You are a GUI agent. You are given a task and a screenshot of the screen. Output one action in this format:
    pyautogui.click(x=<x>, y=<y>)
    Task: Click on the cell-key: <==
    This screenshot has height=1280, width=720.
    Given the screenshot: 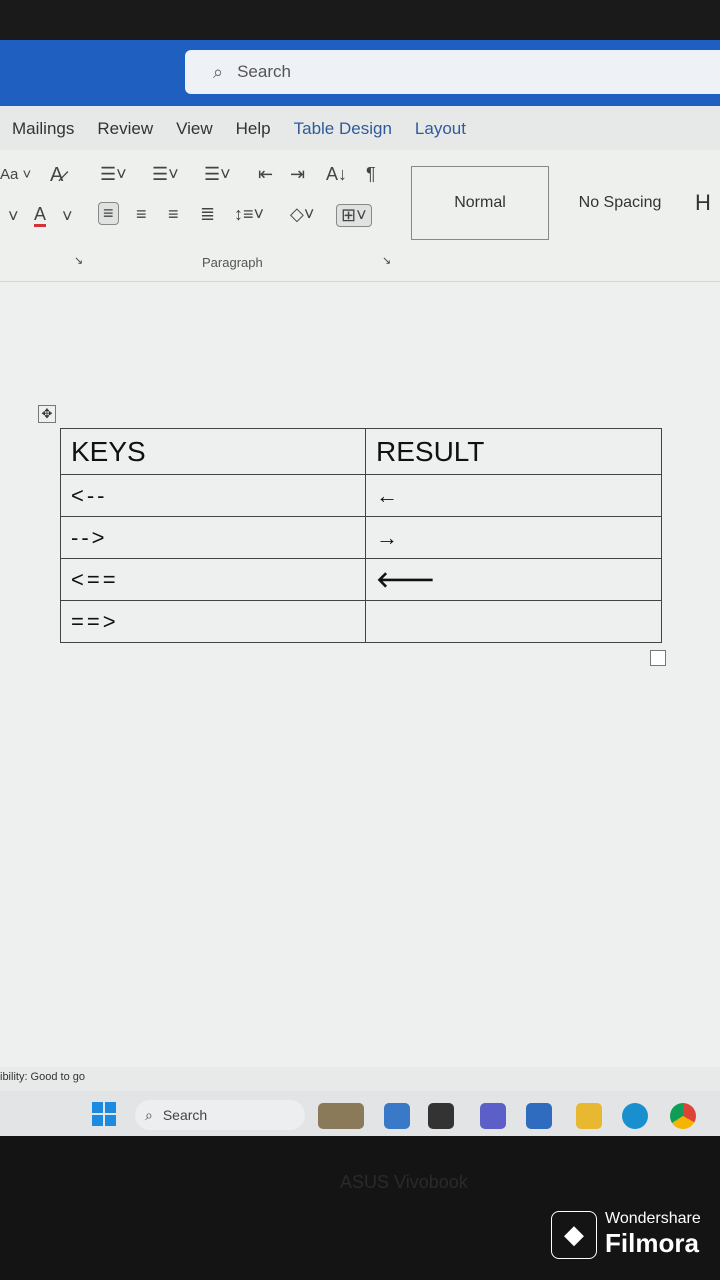 What is the action you would take?
    pyautogui.click(x=213, y=579)
    